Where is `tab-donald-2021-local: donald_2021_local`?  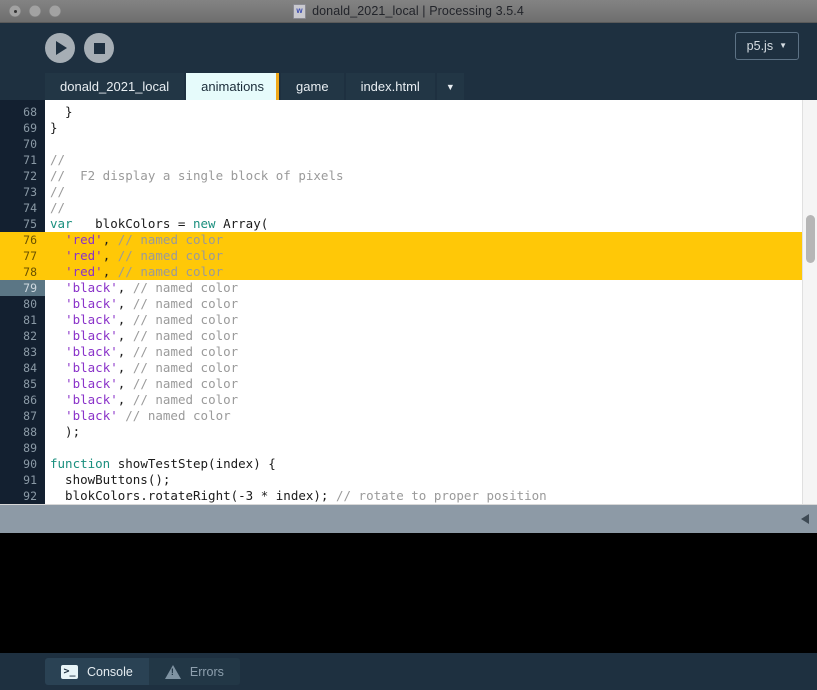 tab-donald-2021-local: donald_2021_local is located at coordinates (115, 86).